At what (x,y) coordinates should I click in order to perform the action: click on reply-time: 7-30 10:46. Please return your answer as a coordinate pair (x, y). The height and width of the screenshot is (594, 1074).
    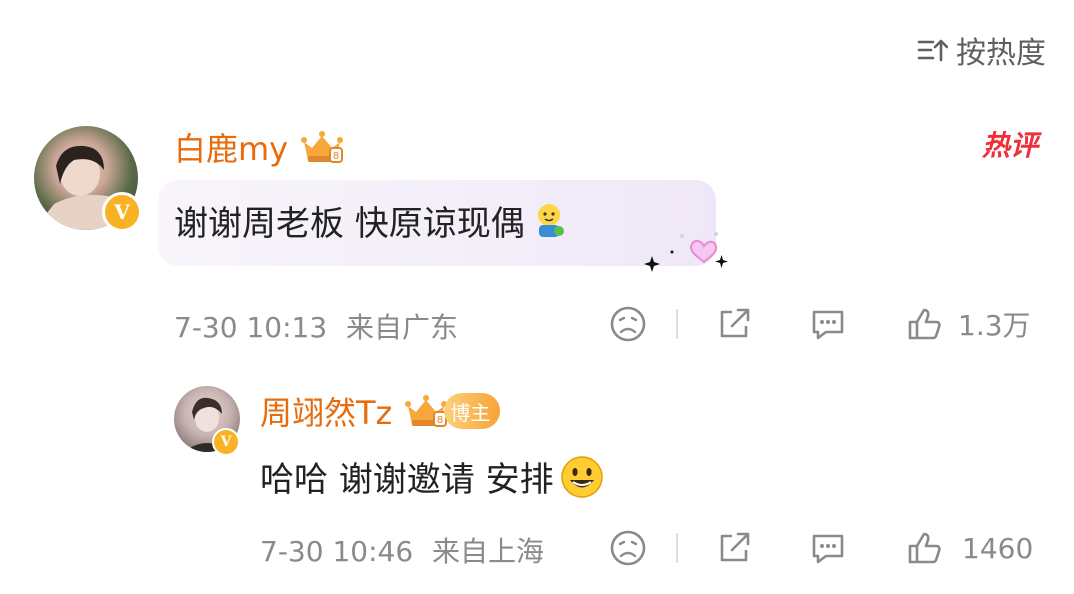
    Looking at the image, I should click on (337, 551).